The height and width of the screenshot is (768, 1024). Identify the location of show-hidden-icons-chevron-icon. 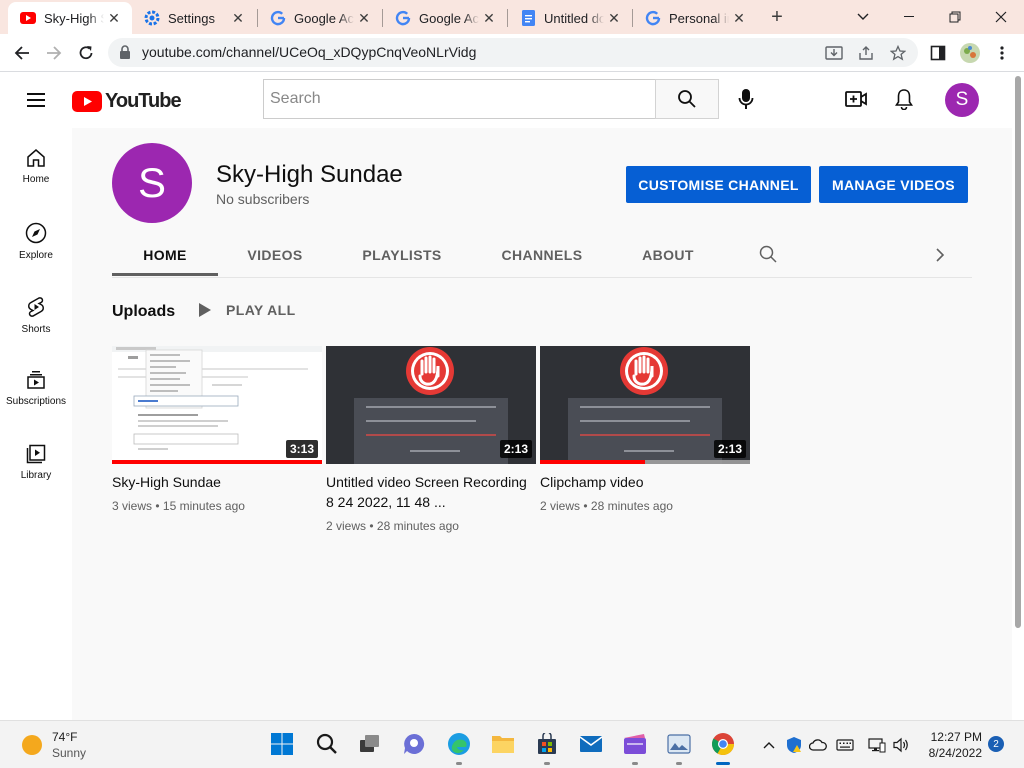
(769, 745).